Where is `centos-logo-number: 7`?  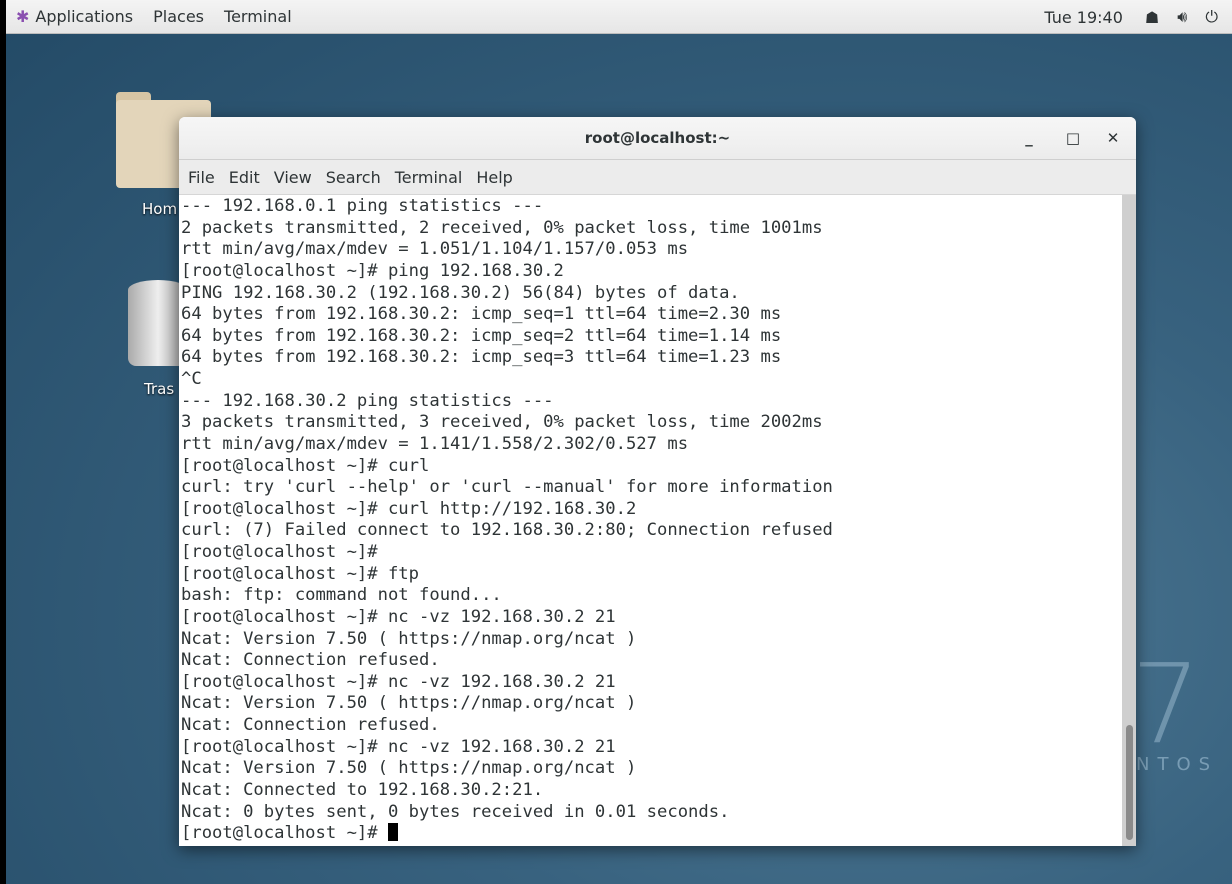 centos-logo-number: 7 is located at coordinates (1166, 704).